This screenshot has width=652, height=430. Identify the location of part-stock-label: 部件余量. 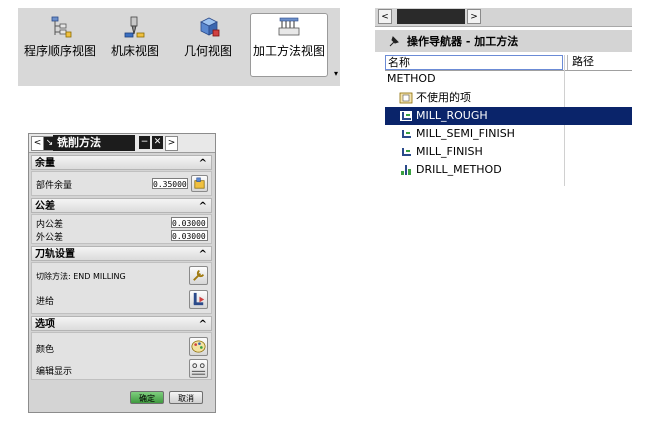
(54, 186).